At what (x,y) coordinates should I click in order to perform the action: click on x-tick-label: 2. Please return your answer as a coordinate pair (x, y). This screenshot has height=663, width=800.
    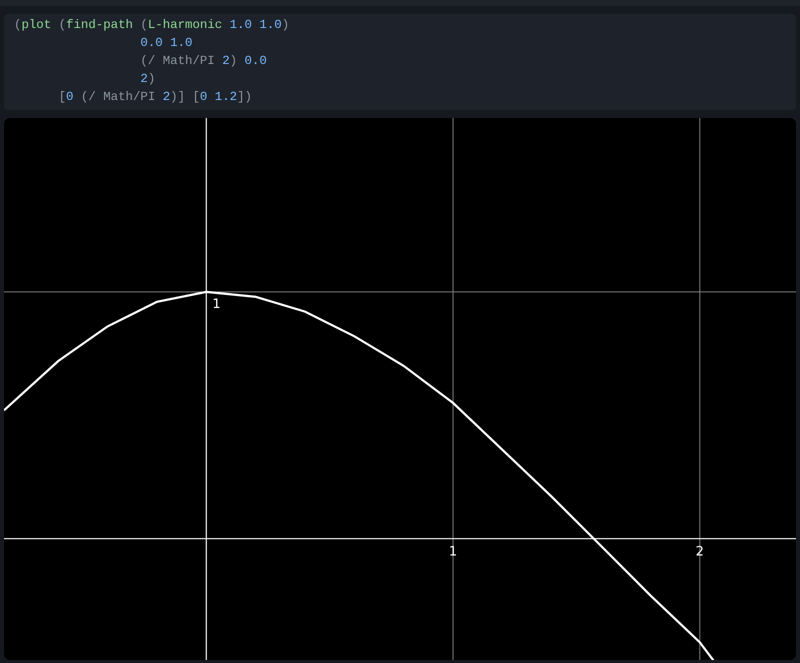
    Looking at the image, I should click on (700, 552).